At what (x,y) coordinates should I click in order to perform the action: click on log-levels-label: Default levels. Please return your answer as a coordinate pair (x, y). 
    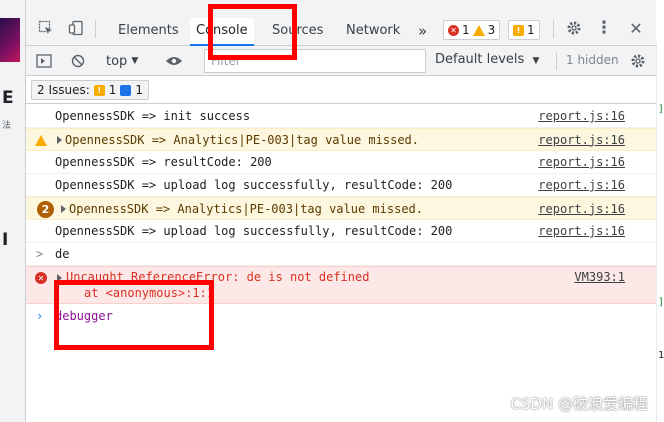
    Looking at the image, I should click on (480, 59).